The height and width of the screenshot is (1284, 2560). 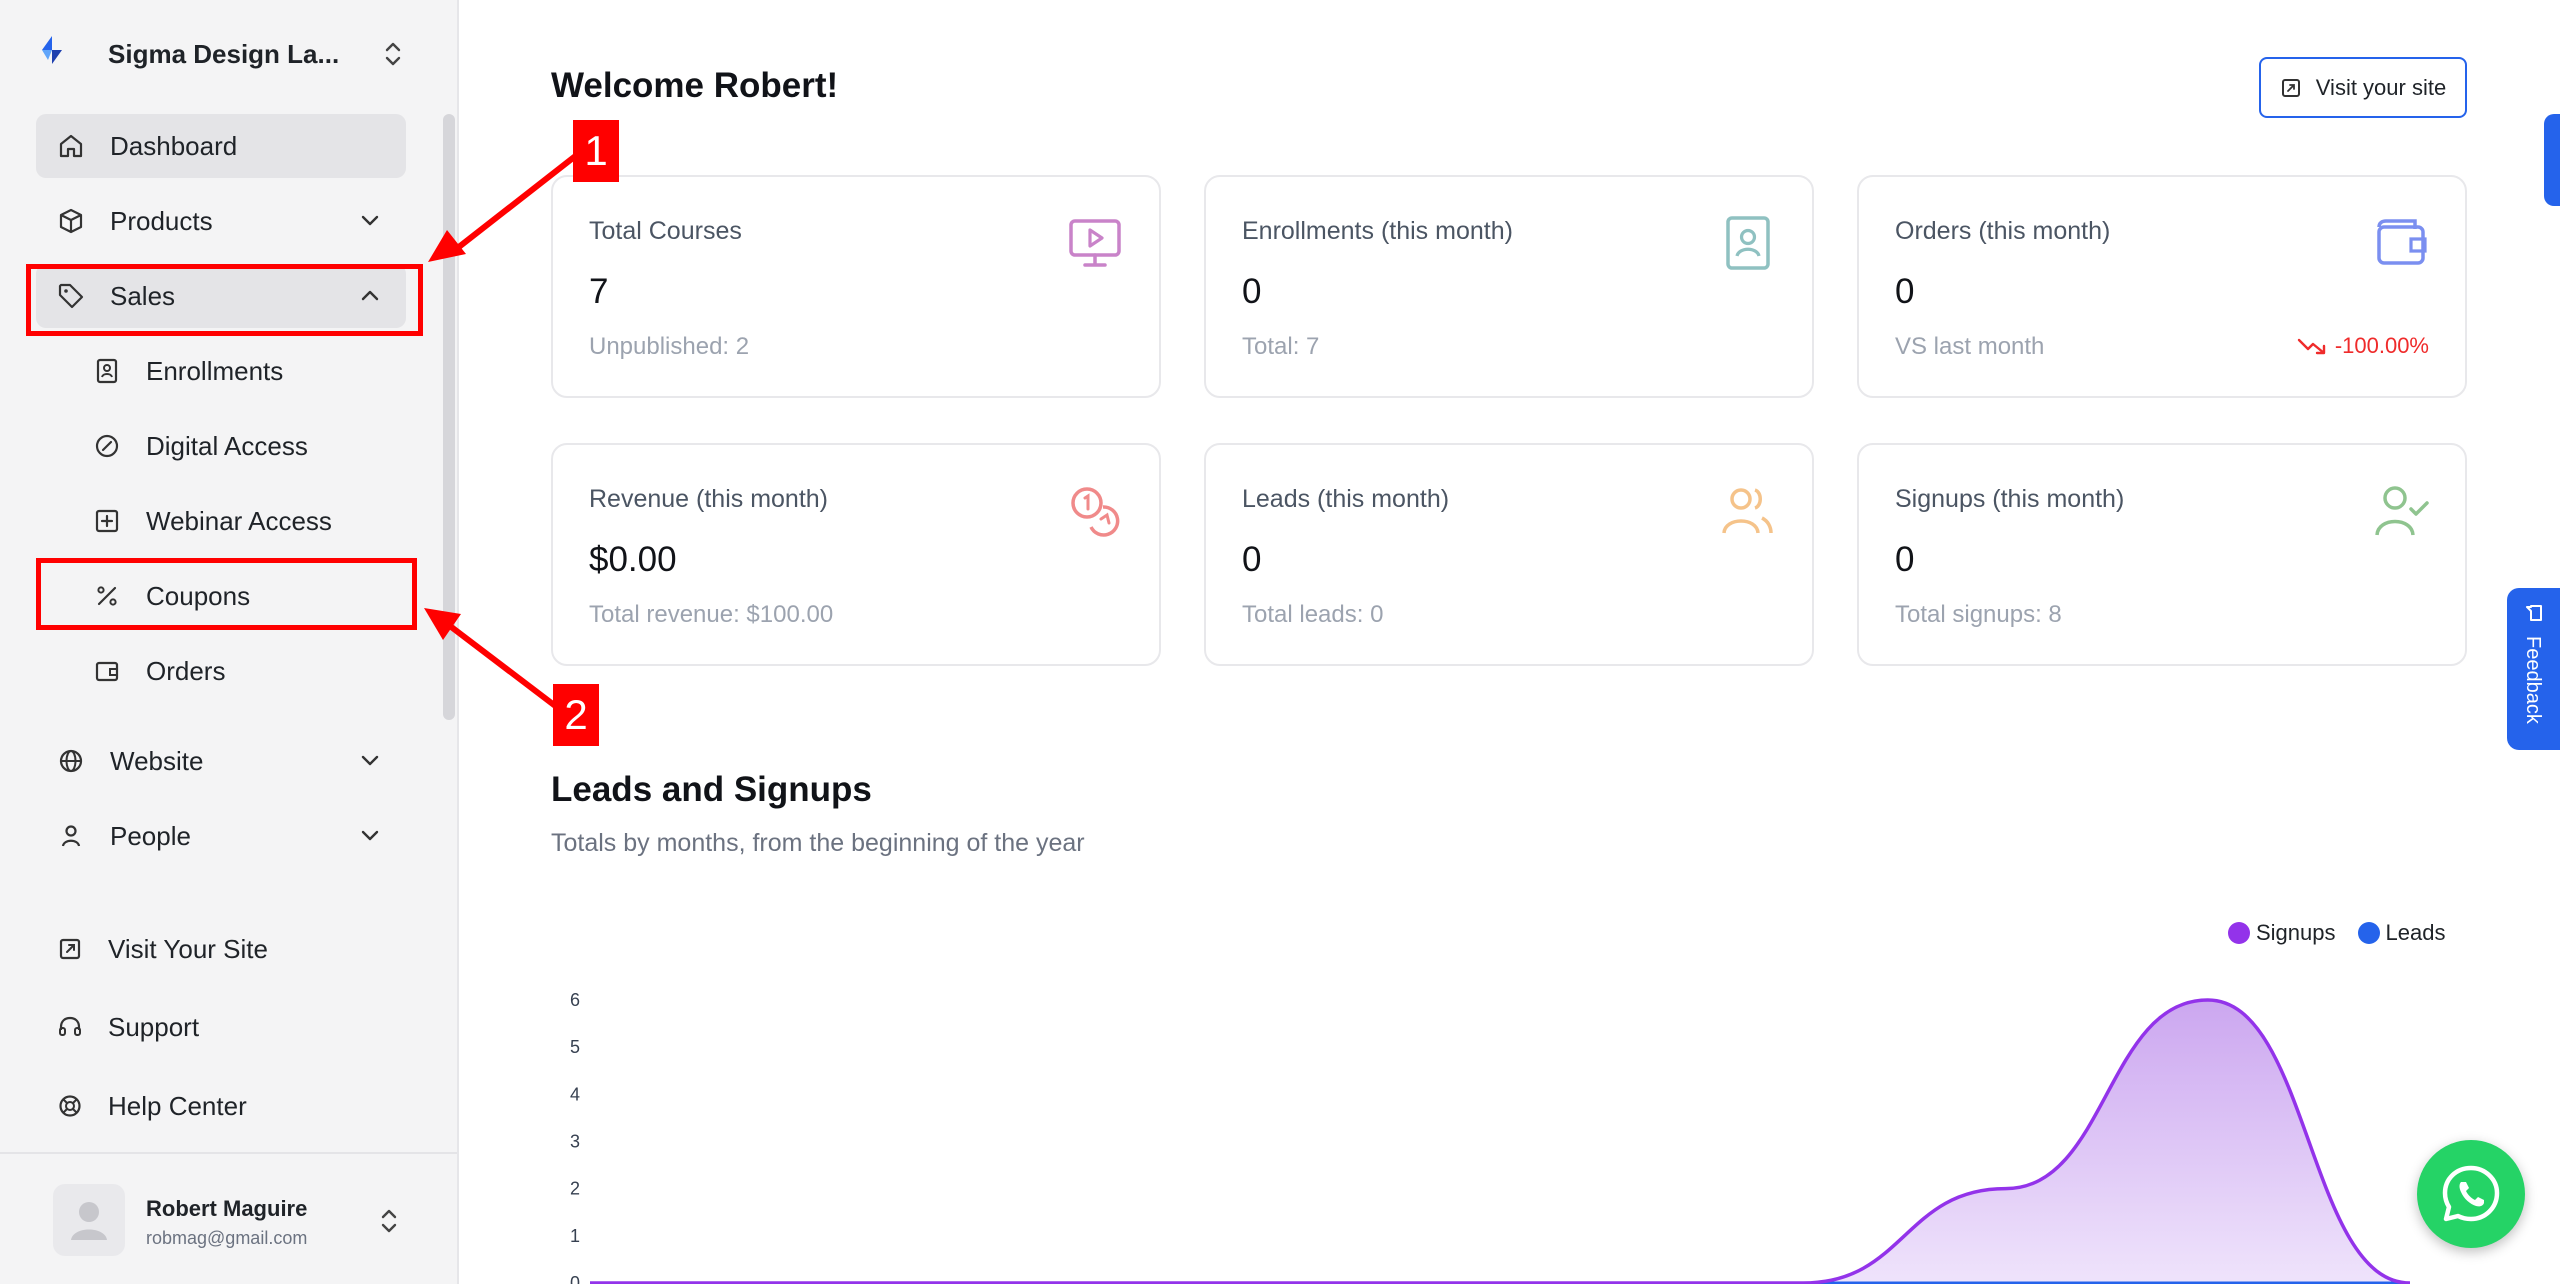 I want to click on sidebar-item-products: Products, so click(x=221, y=221).